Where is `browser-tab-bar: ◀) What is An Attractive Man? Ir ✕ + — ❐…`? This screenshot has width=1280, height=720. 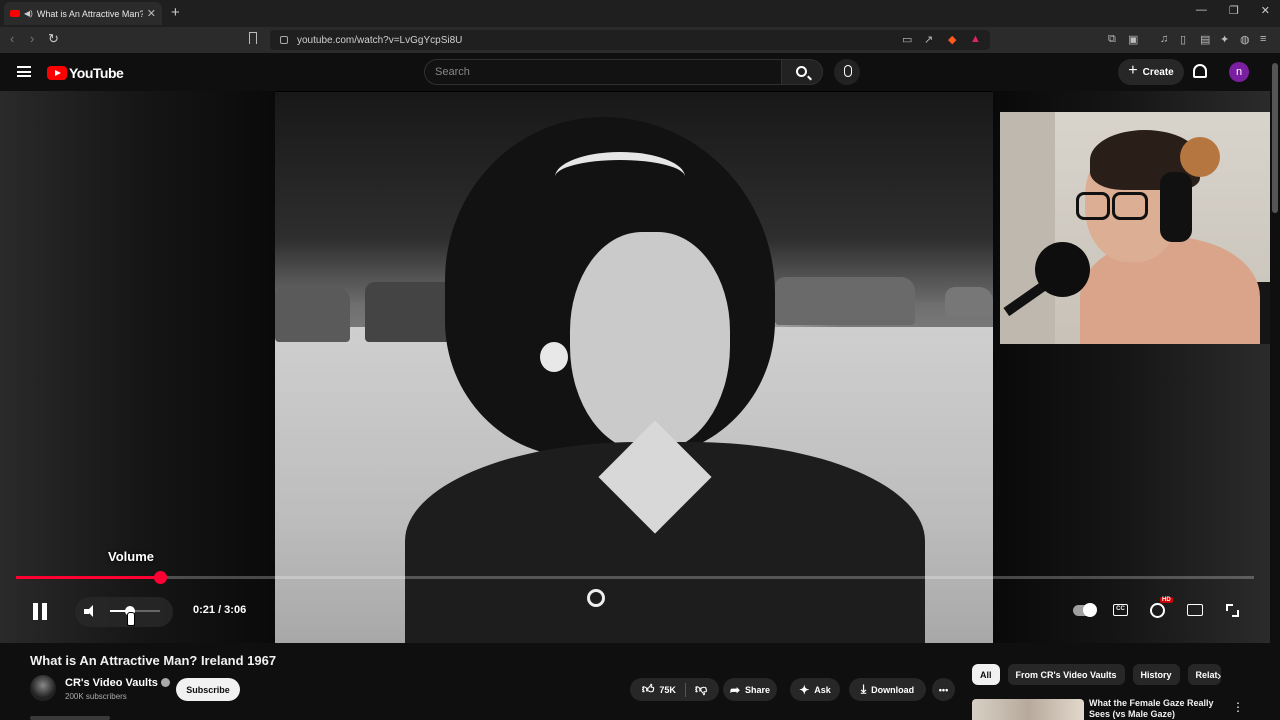
browser-tab-bar: ◀) What is An Attractive Man? Ir ✕ + — ❐… is located at coordinates (640, 13).